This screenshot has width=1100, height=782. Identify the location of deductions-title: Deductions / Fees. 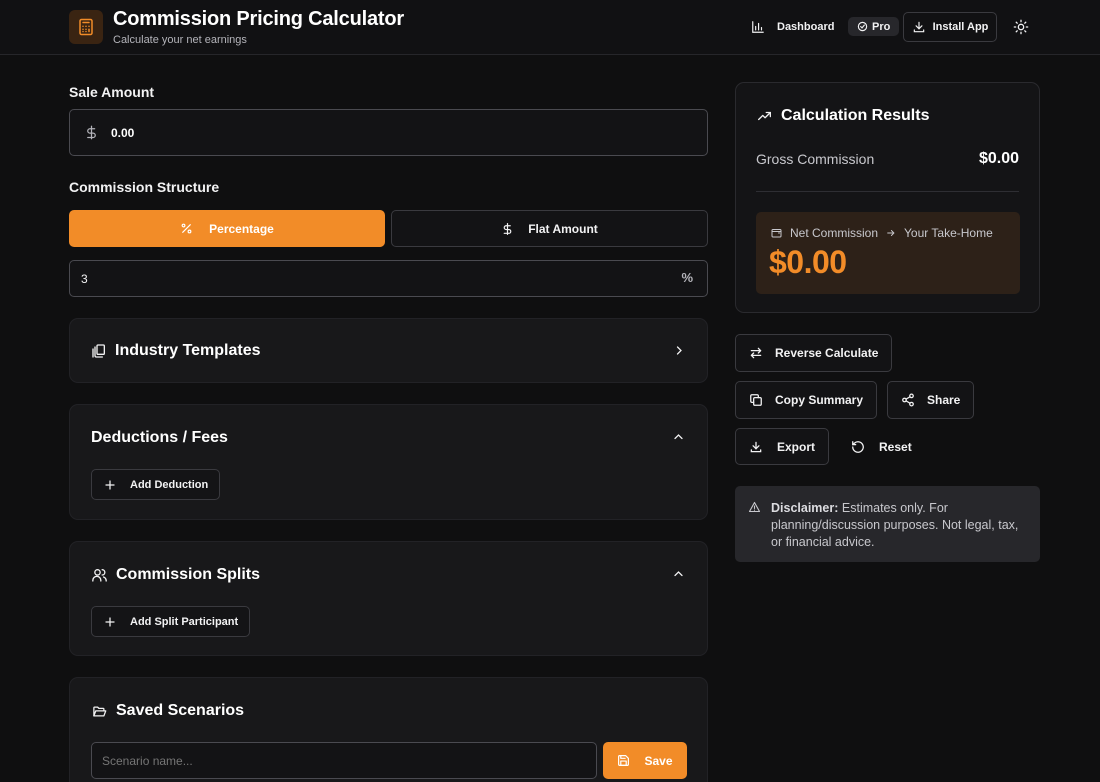
(159, 437).